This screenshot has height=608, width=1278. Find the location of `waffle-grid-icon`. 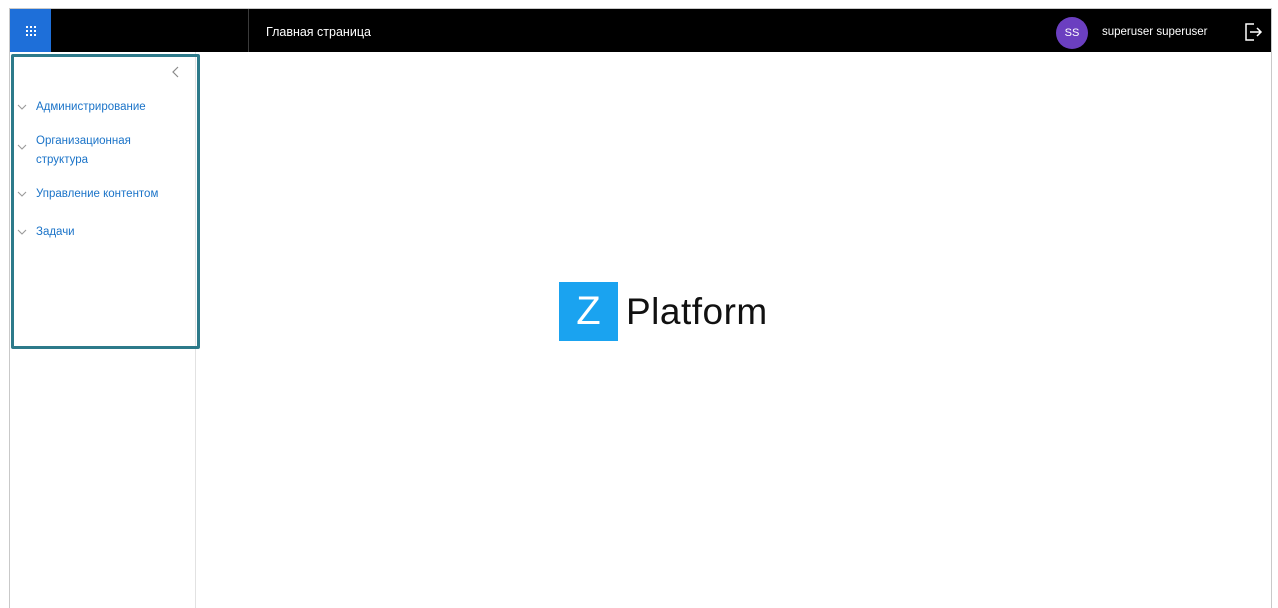

waffle-grid-icon is located at coordinates (30, 30).